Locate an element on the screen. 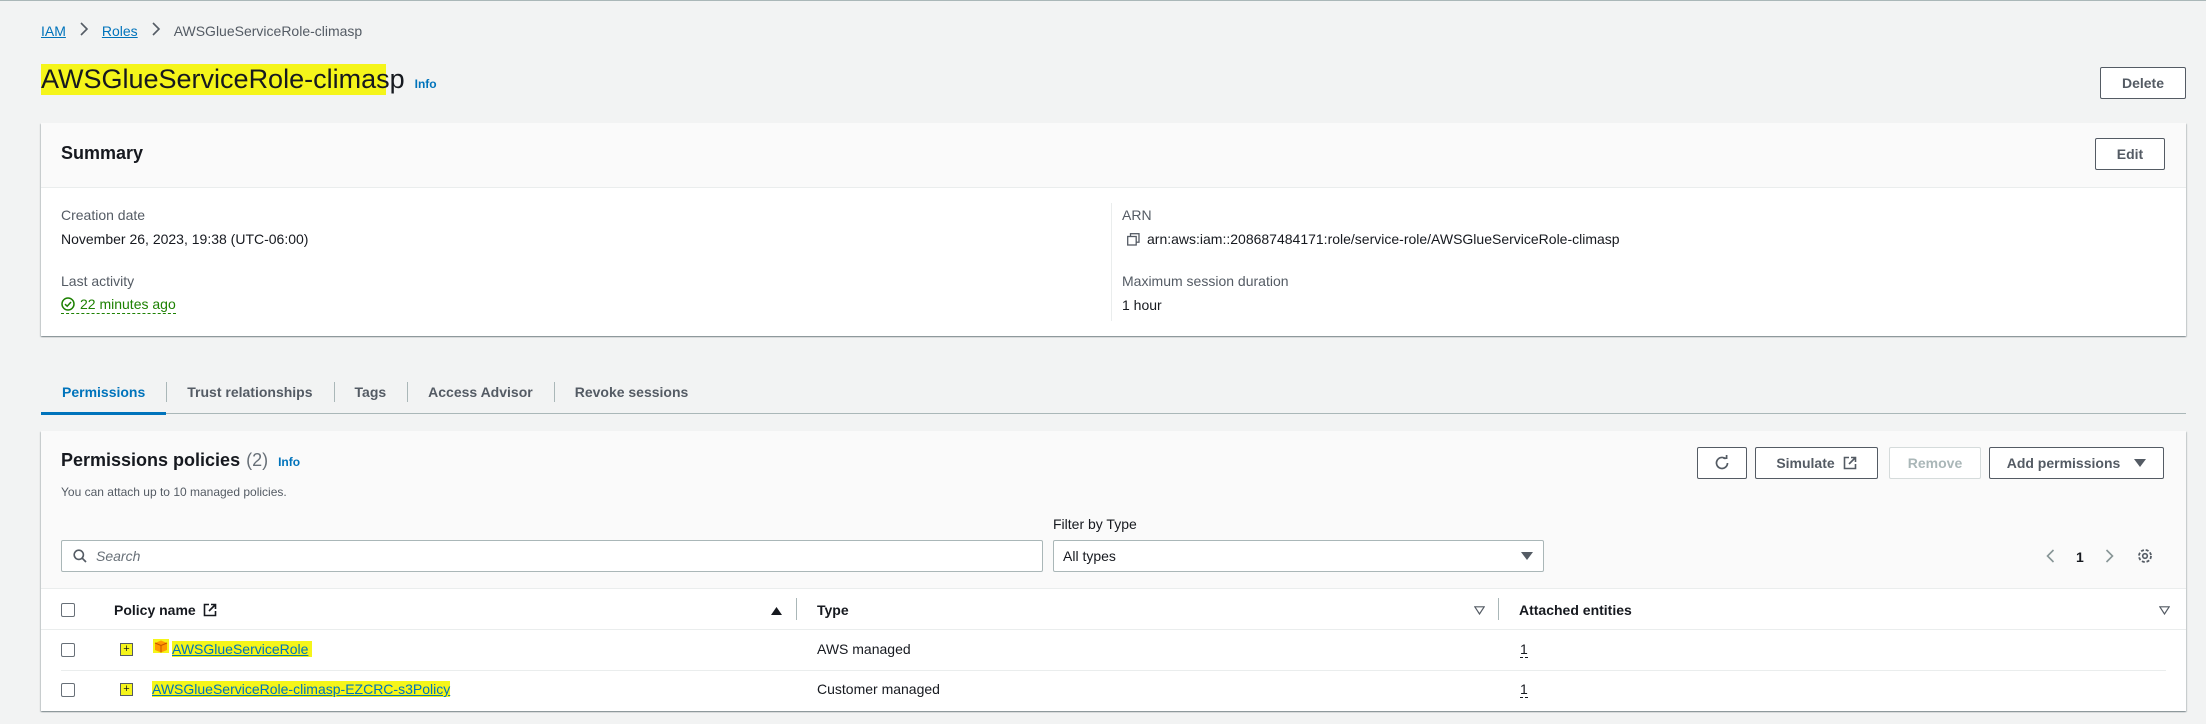  column-header-type: Type is located at coordinates (833, 610).